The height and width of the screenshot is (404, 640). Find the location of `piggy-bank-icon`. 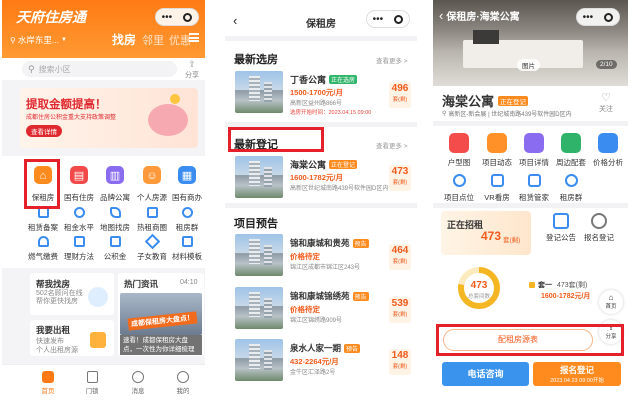

piggy-bank-icon is located at coordinates (168, 120).